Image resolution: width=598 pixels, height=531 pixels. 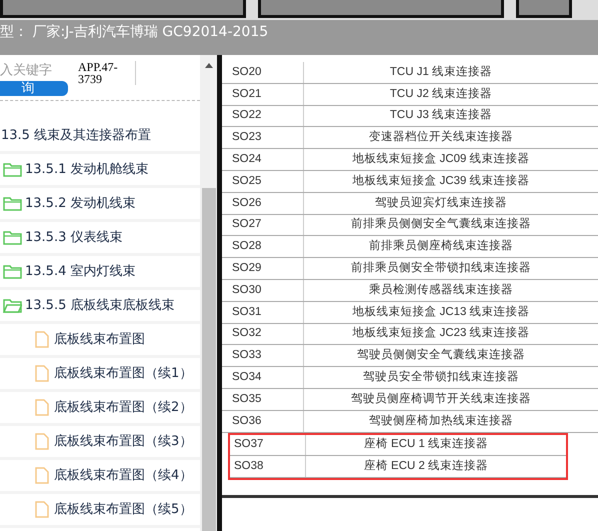 I want to click on table-cell: SO21, so click(x=263, y=94).